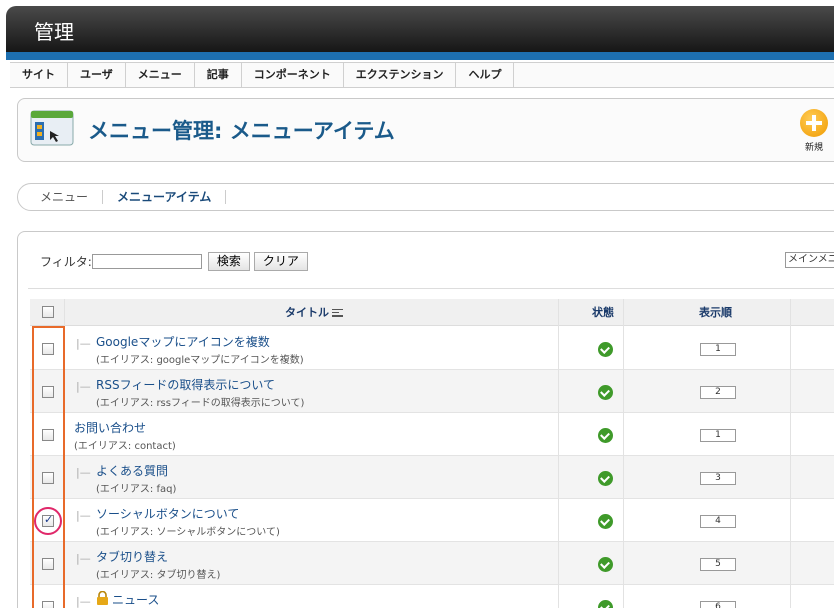  Describe the element at coordinates (420, 30) in the screenshot. I see `admin-header: 管理` at that location.